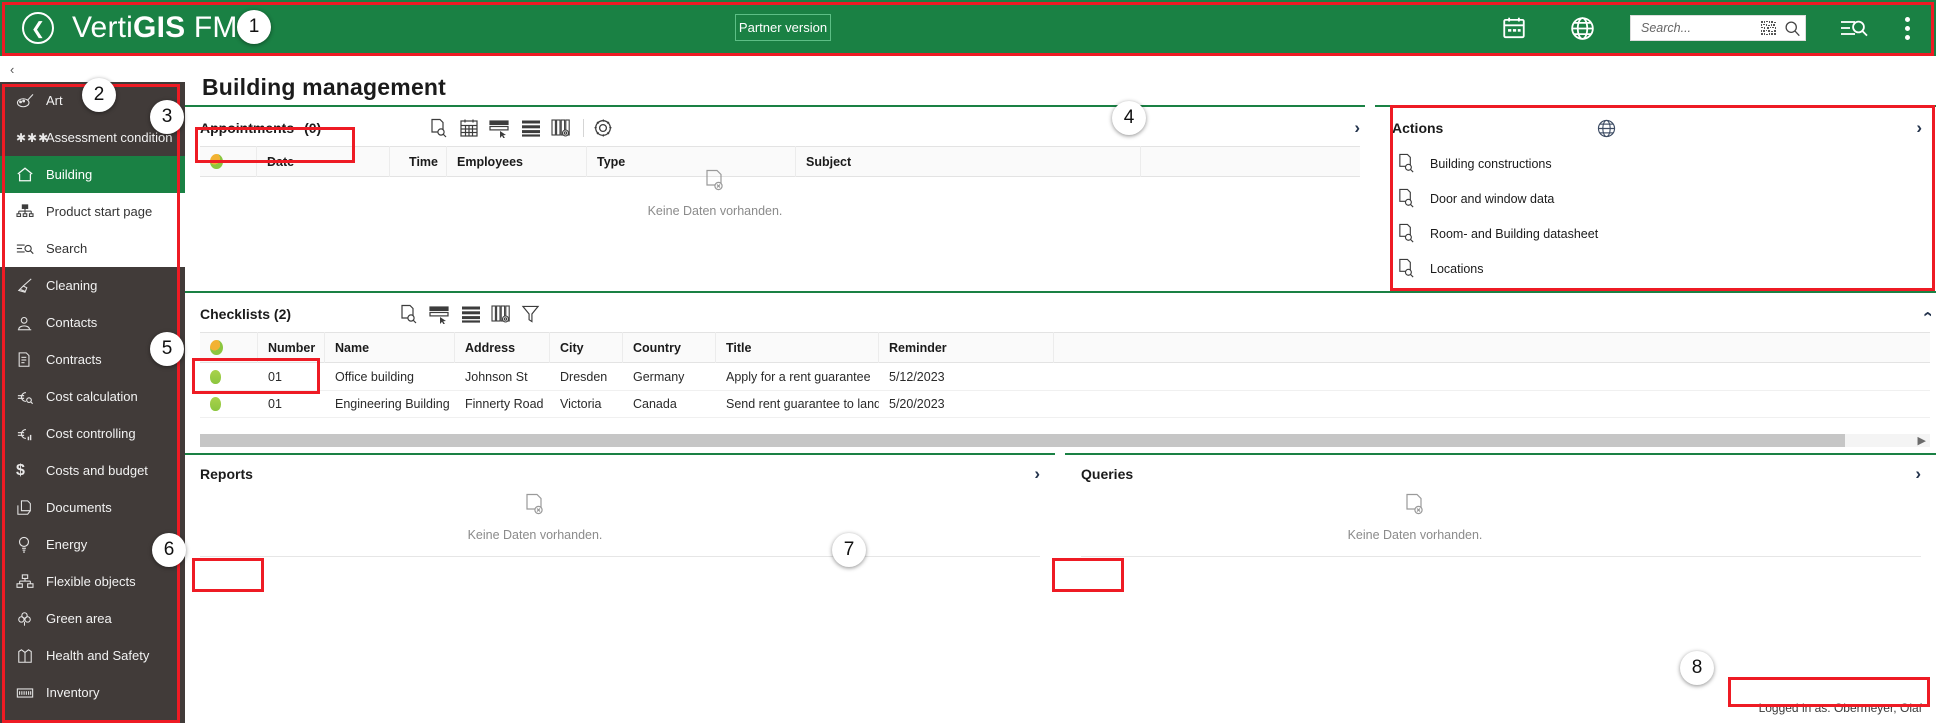 This screenshot has height=723, width=1936. Describe the element at coordinates (603, 128) in the screenshot. I see `gear-icon` at that location.